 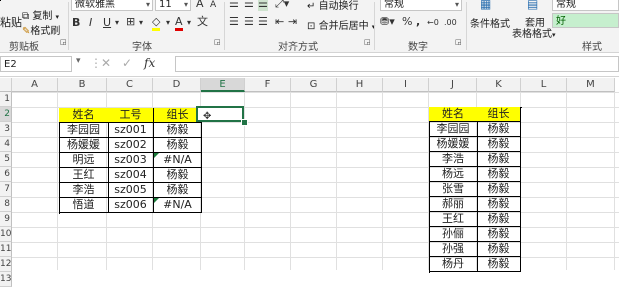 What do you see at coordinates (202, 22) in the screenshot?
I see `phonetic-icon: 文` at bounding box center [202, 22].